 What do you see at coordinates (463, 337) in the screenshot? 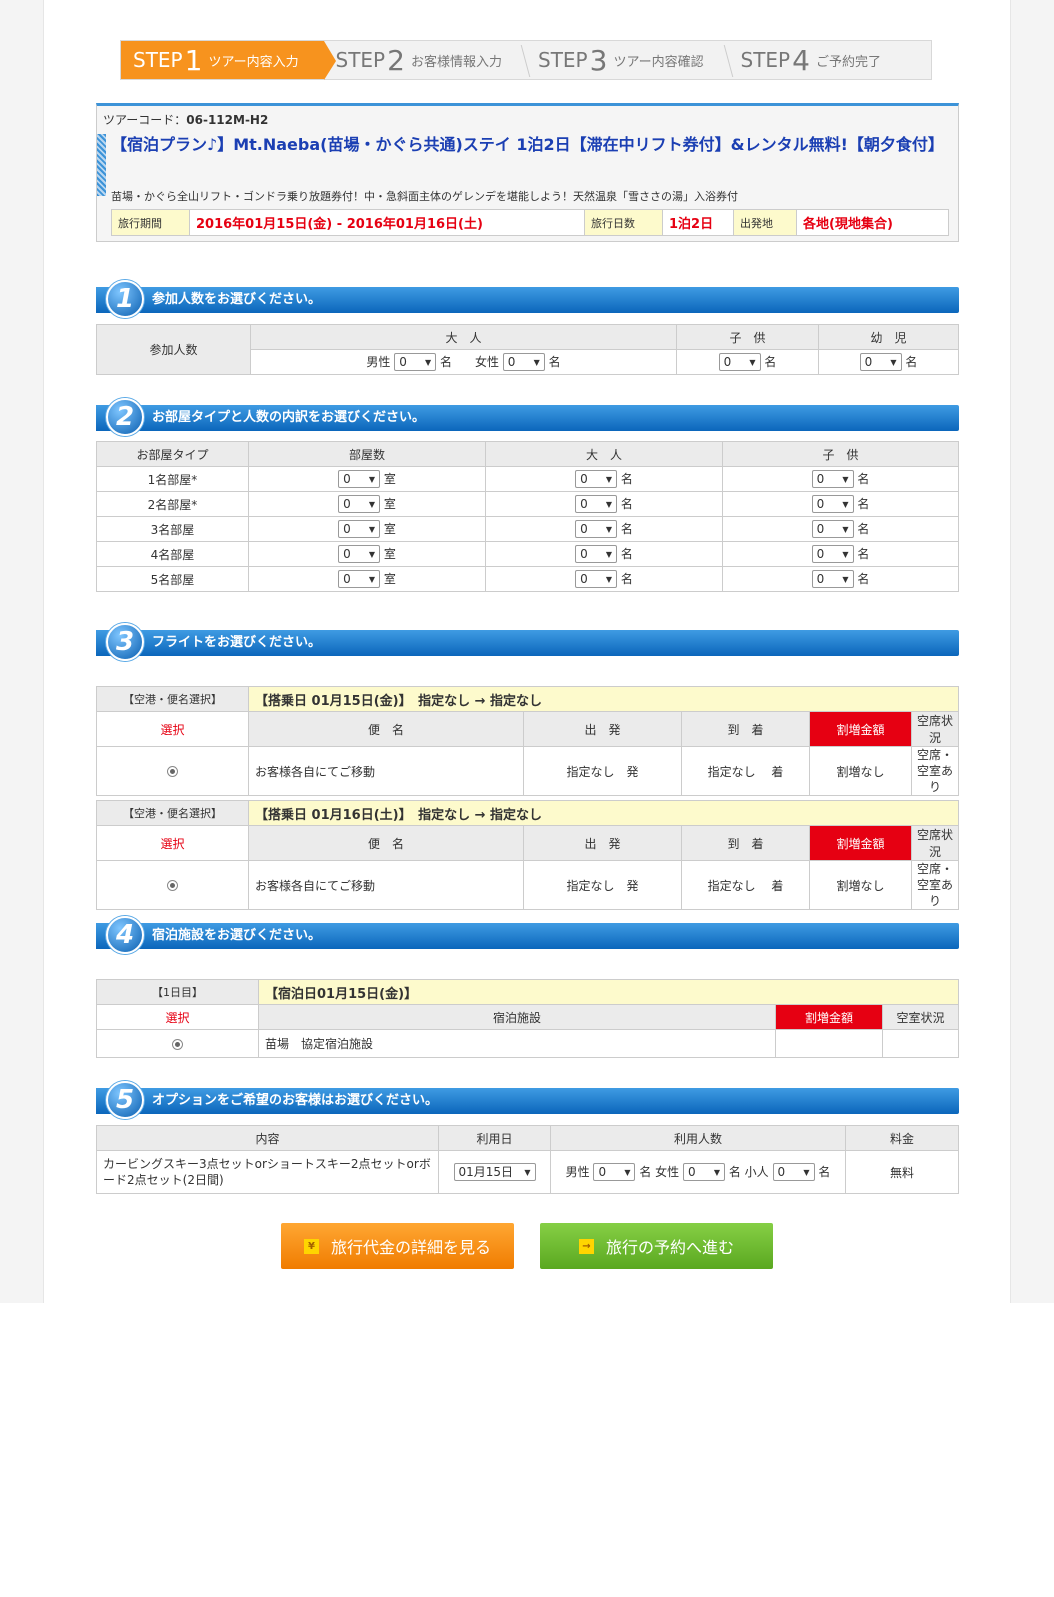
I see `adult-header: 大 人` at bounding box center [463, 337].